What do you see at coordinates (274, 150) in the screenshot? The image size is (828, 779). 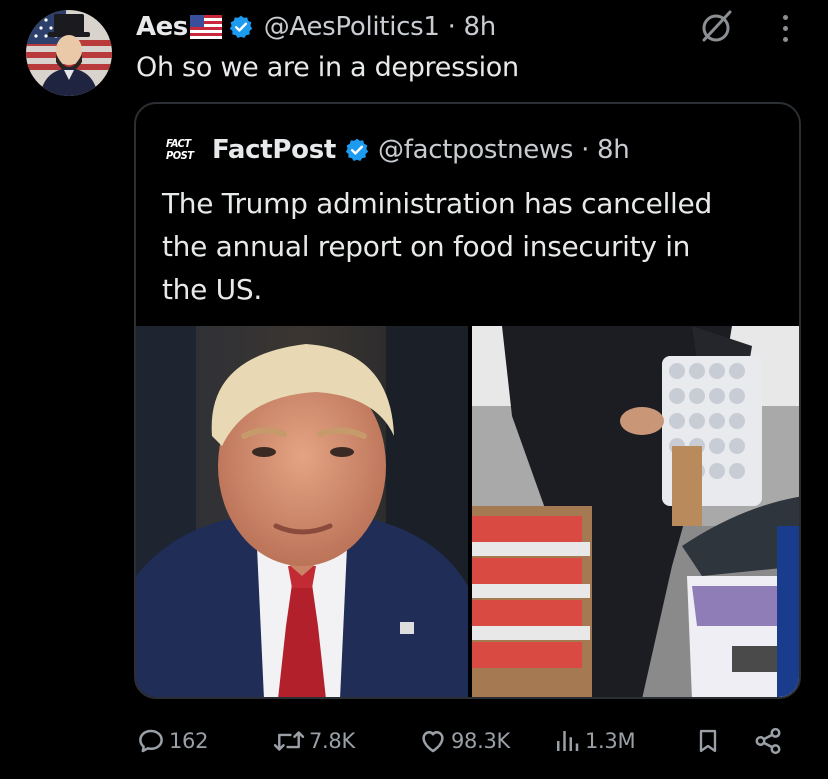 I see `quoted-author-name: FactPost` at bounding box center [274, 150].